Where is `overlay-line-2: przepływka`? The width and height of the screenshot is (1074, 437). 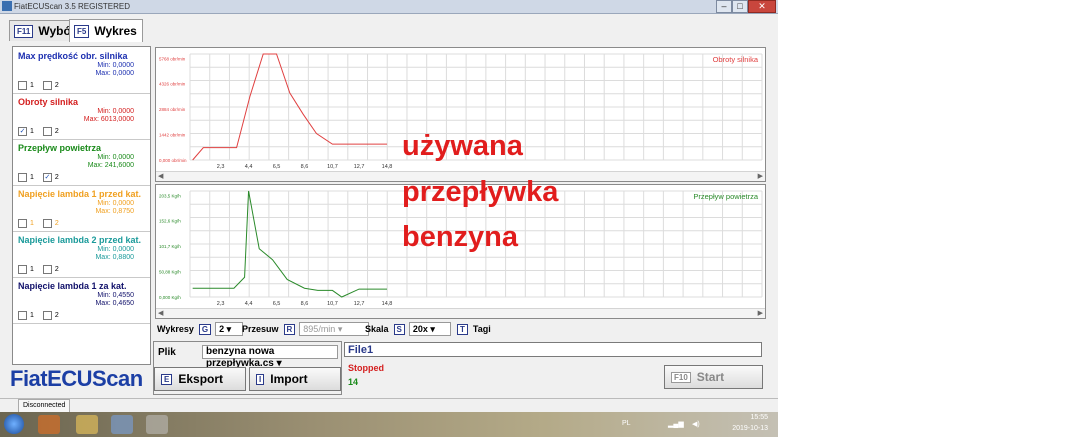 overlay-line-2: przepływka is located at coordinates (480, 192).